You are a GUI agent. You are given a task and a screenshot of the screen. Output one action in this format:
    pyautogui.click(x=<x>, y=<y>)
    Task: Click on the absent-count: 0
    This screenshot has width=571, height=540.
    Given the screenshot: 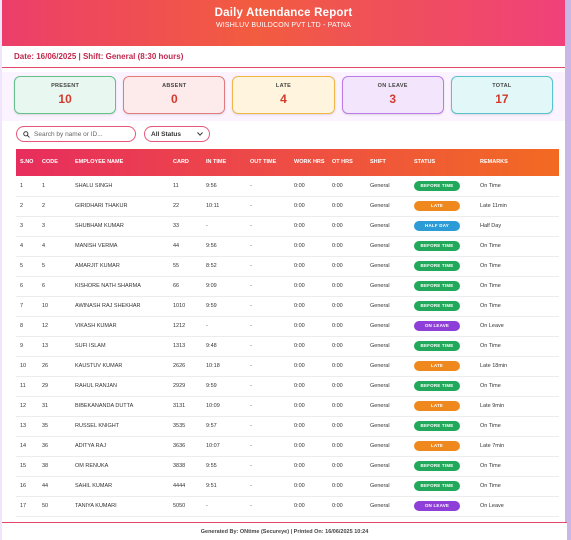 What is the action you would take?
    pyautogui.click(x=174, y=99)
    